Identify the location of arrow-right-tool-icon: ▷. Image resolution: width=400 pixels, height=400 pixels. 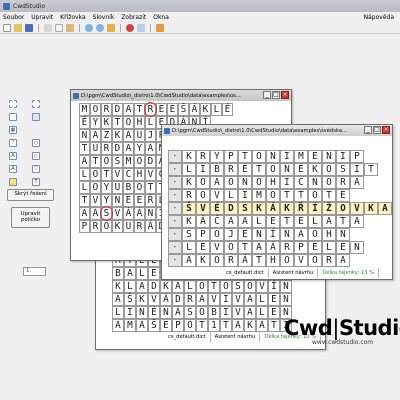
(36, 156).